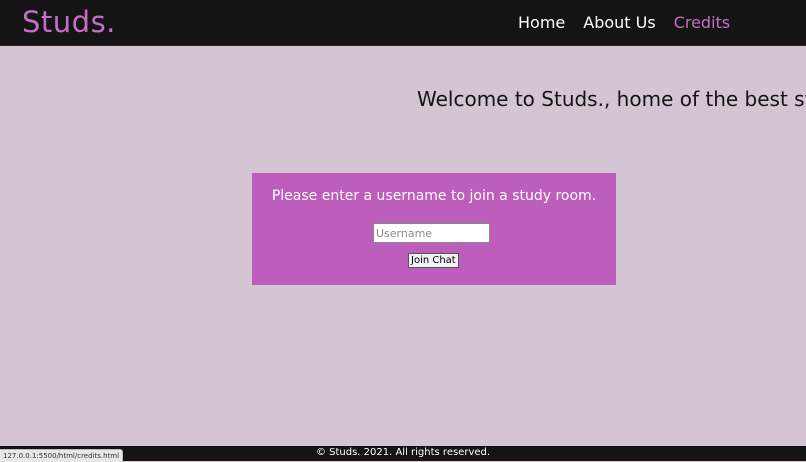 Image resolution: width=806 pixels, height=462 pixels. Describe the element at coordinates (69, 22) in the screenshot. I see `brand-logo: Studs.` at that location.